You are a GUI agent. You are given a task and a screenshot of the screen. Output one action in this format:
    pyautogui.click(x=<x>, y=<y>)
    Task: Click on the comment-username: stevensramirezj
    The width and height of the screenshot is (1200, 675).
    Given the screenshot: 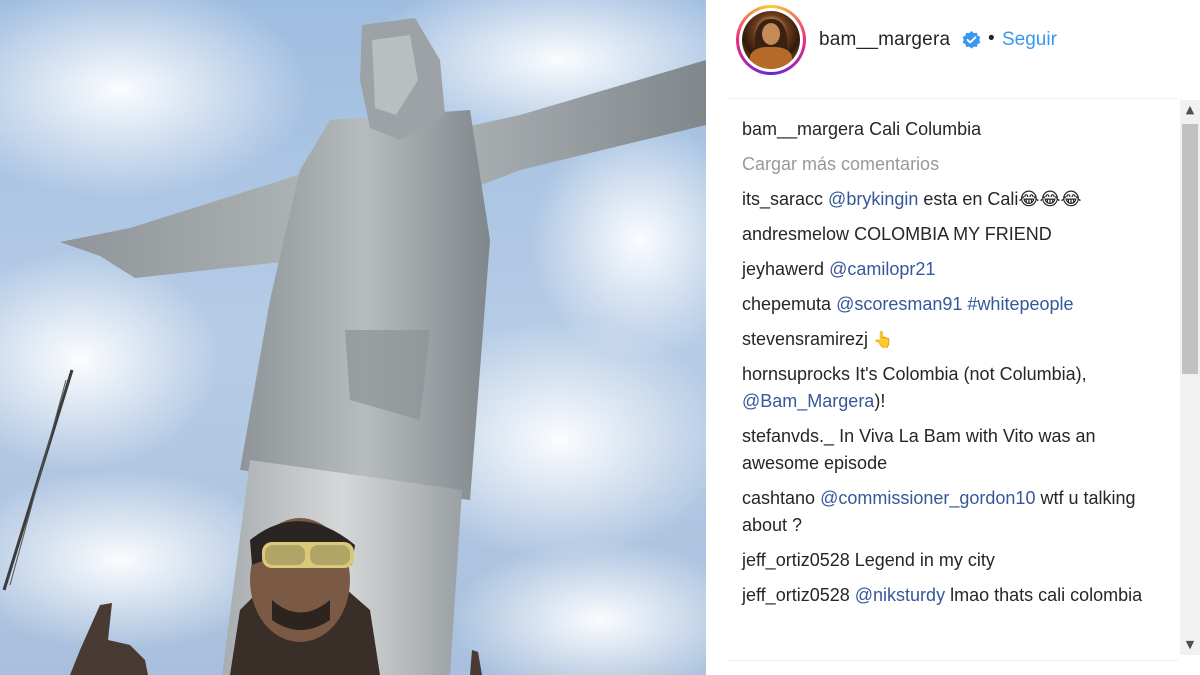 What is the action you would take?
    pyautogui.click(x=805, y=339)
    